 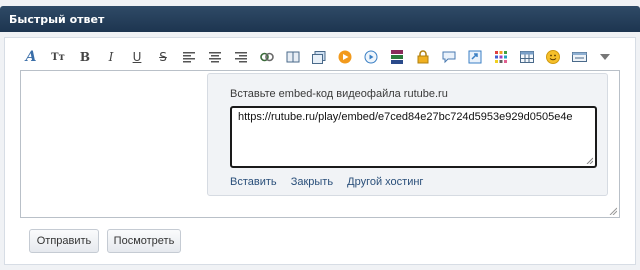 I want to click on table-icon, so click(x=527, y=57).